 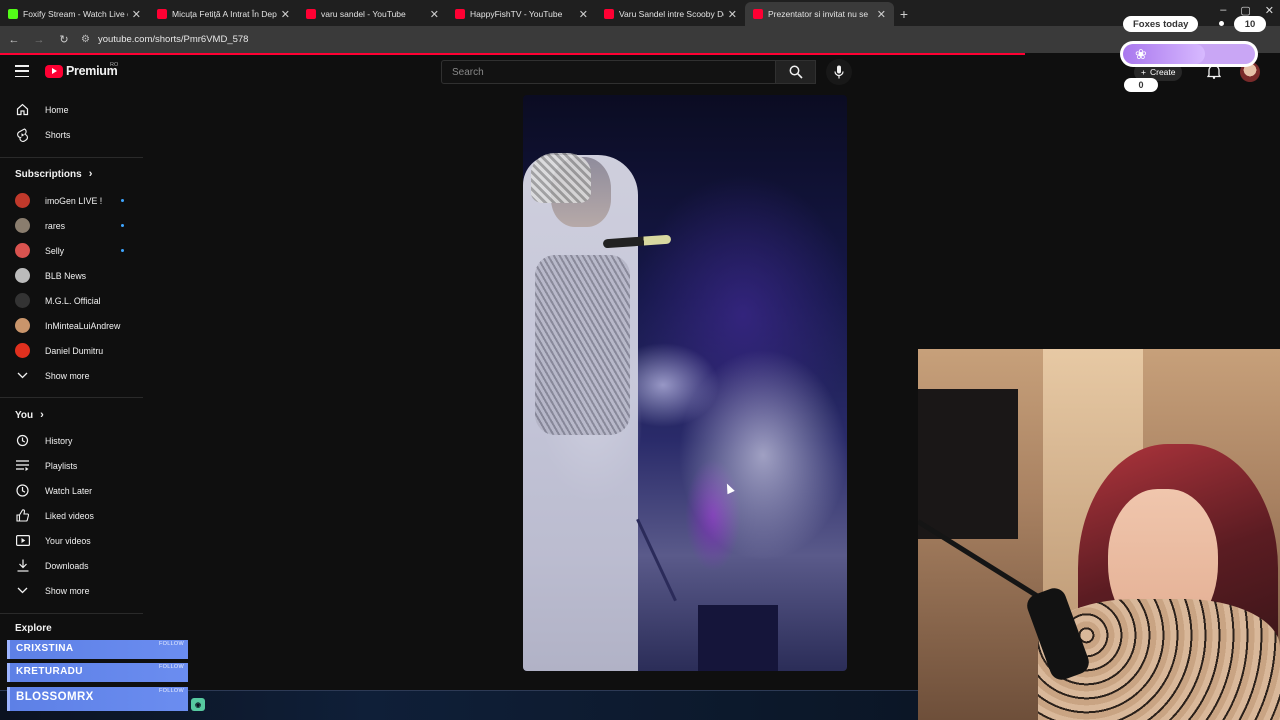 What do you see at coordinates (68, 540) in the screenshot?
I see `sidebar-item-label: Your videos` at bounding box center [68, 540].